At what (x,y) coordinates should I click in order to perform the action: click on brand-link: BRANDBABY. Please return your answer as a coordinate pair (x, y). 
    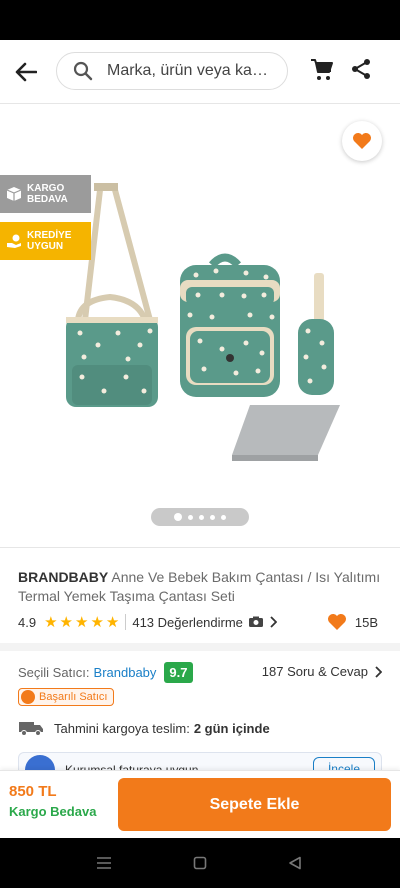
    Looking at the image, I should click on (63, 577).